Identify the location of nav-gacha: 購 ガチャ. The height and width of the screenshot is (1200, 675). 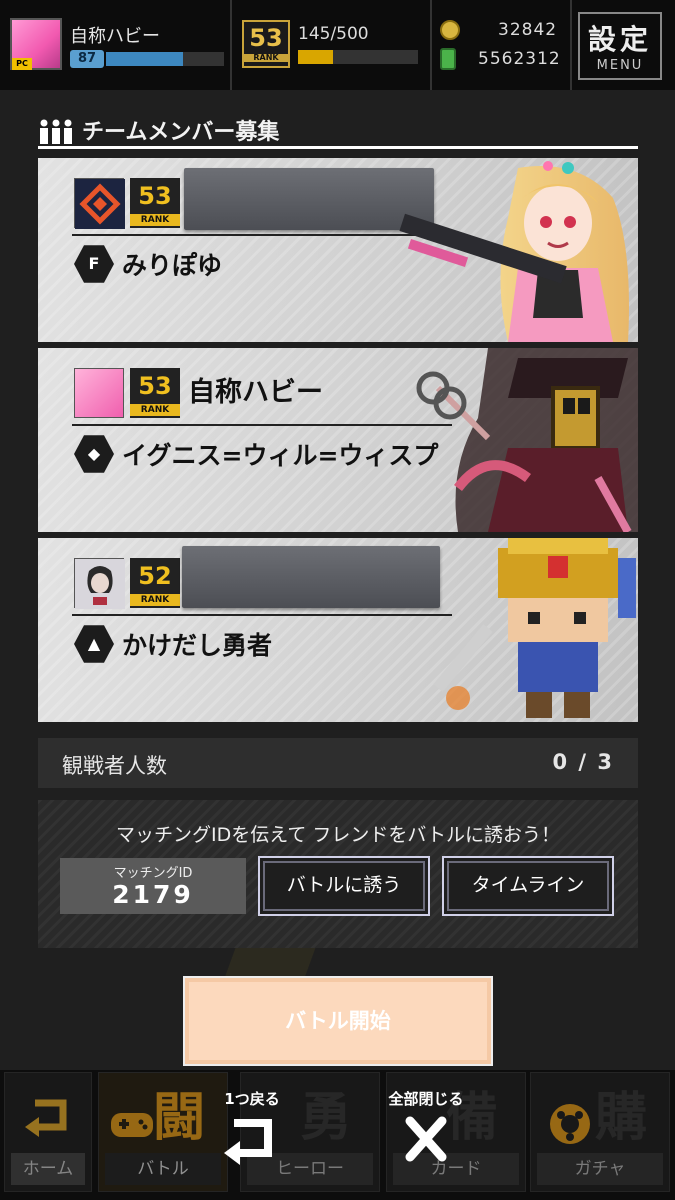
(600, 1132).